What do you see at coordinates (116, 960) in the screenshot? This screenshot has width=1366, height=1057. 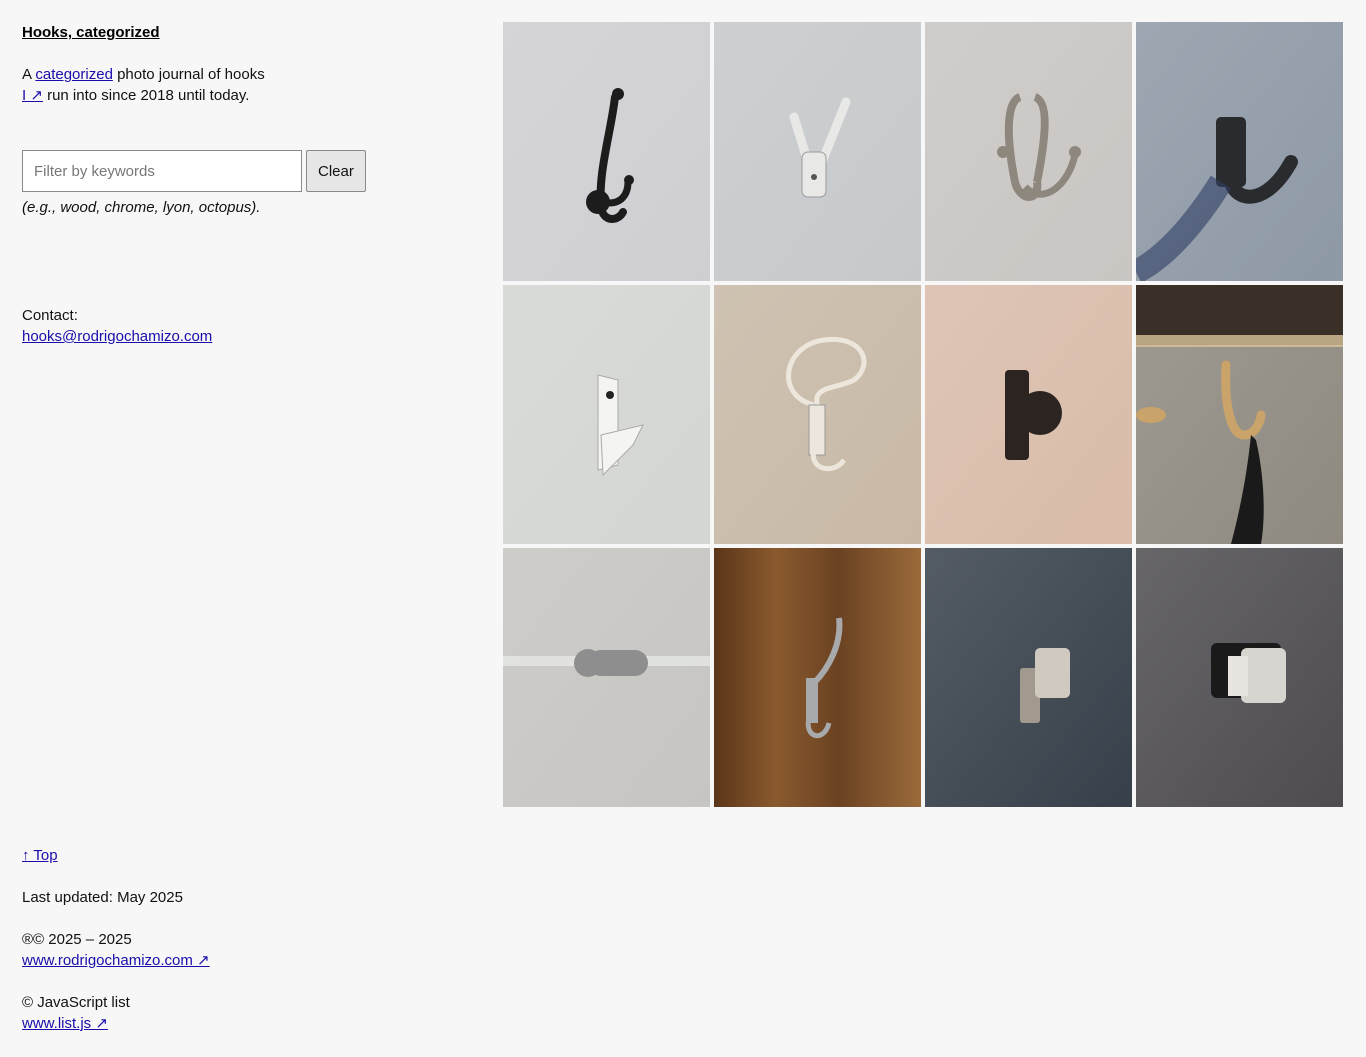 I see `website-link: www.rodrigochamizo.com ↗` at bounding box center [116, 960].